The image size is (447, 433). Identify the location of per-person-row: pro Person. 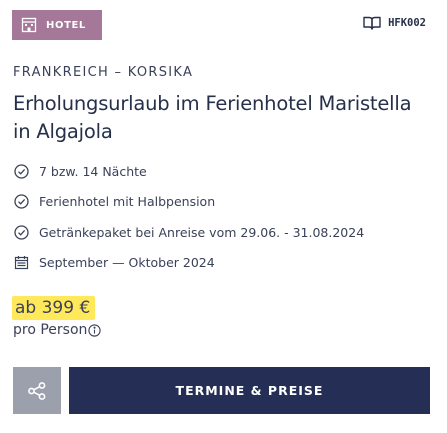
(57, 330).